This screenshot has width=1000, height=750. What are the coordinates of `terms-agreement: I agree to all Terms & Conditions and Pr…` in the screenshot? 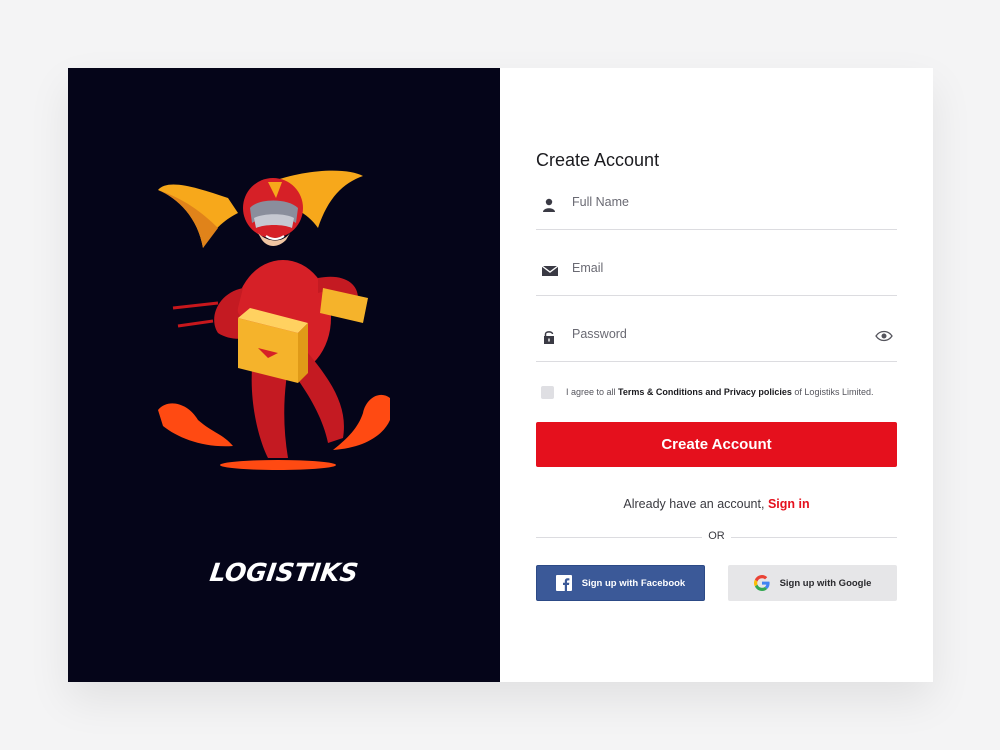 It's located at (704, 392).